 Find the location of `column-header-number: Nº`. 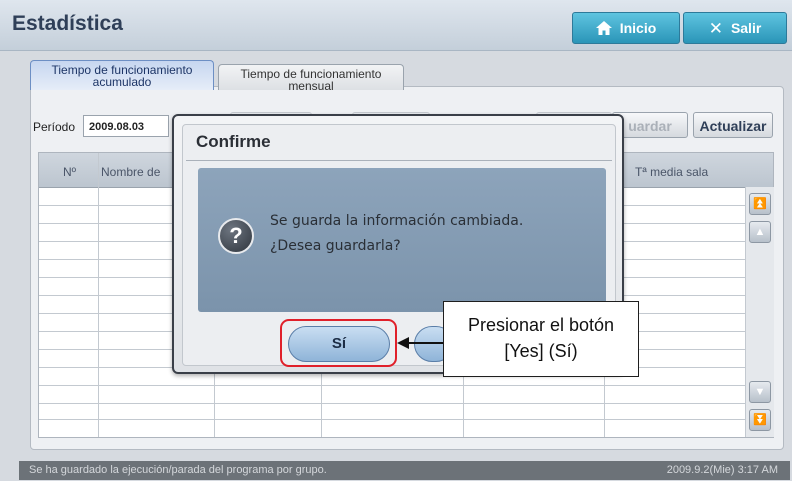

column-header-number: Nº is located at coordinates (70, 172).